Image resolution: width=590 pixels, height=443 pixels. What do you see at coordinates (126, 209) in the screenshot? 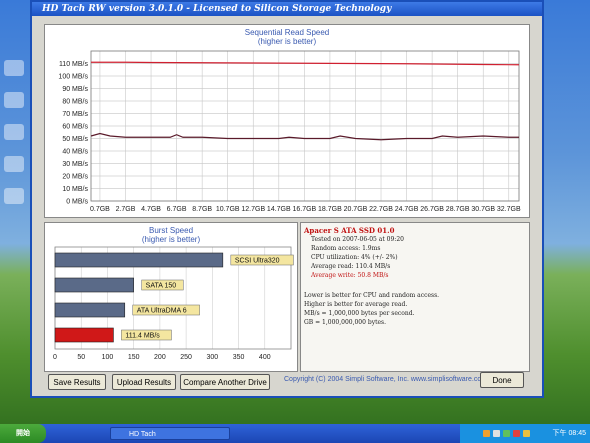
I see `x-tick-label: 2.7GB` at bounding box center [126, 209].